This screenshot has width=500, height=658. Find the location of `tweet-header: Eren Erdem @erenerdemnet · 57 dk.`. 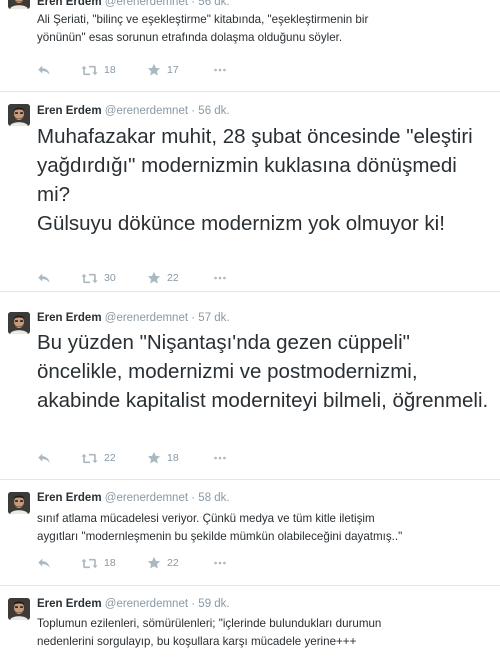

tweet-header: Eren Erdem @erenerdemnet · 57 dk. is located at coordinates (133, 318).